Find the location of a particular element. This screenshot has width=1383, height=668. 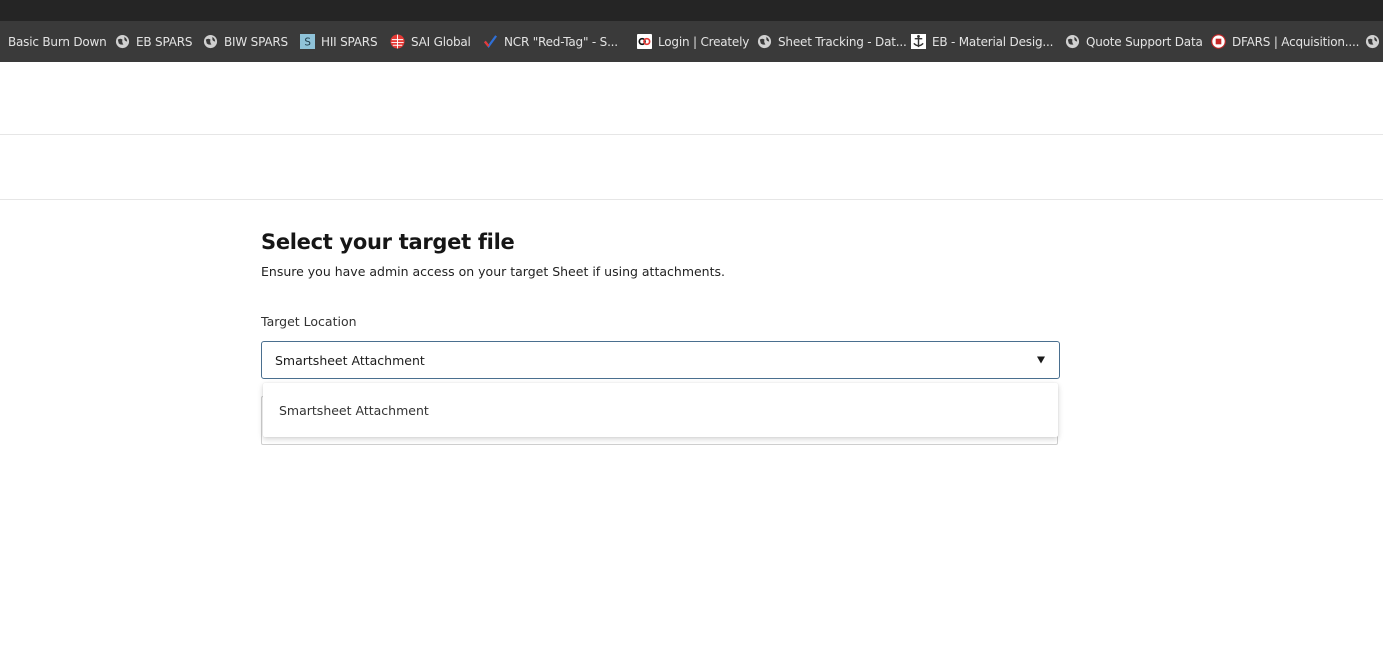

caret-down-icon is located at coordinates (1041, 360).